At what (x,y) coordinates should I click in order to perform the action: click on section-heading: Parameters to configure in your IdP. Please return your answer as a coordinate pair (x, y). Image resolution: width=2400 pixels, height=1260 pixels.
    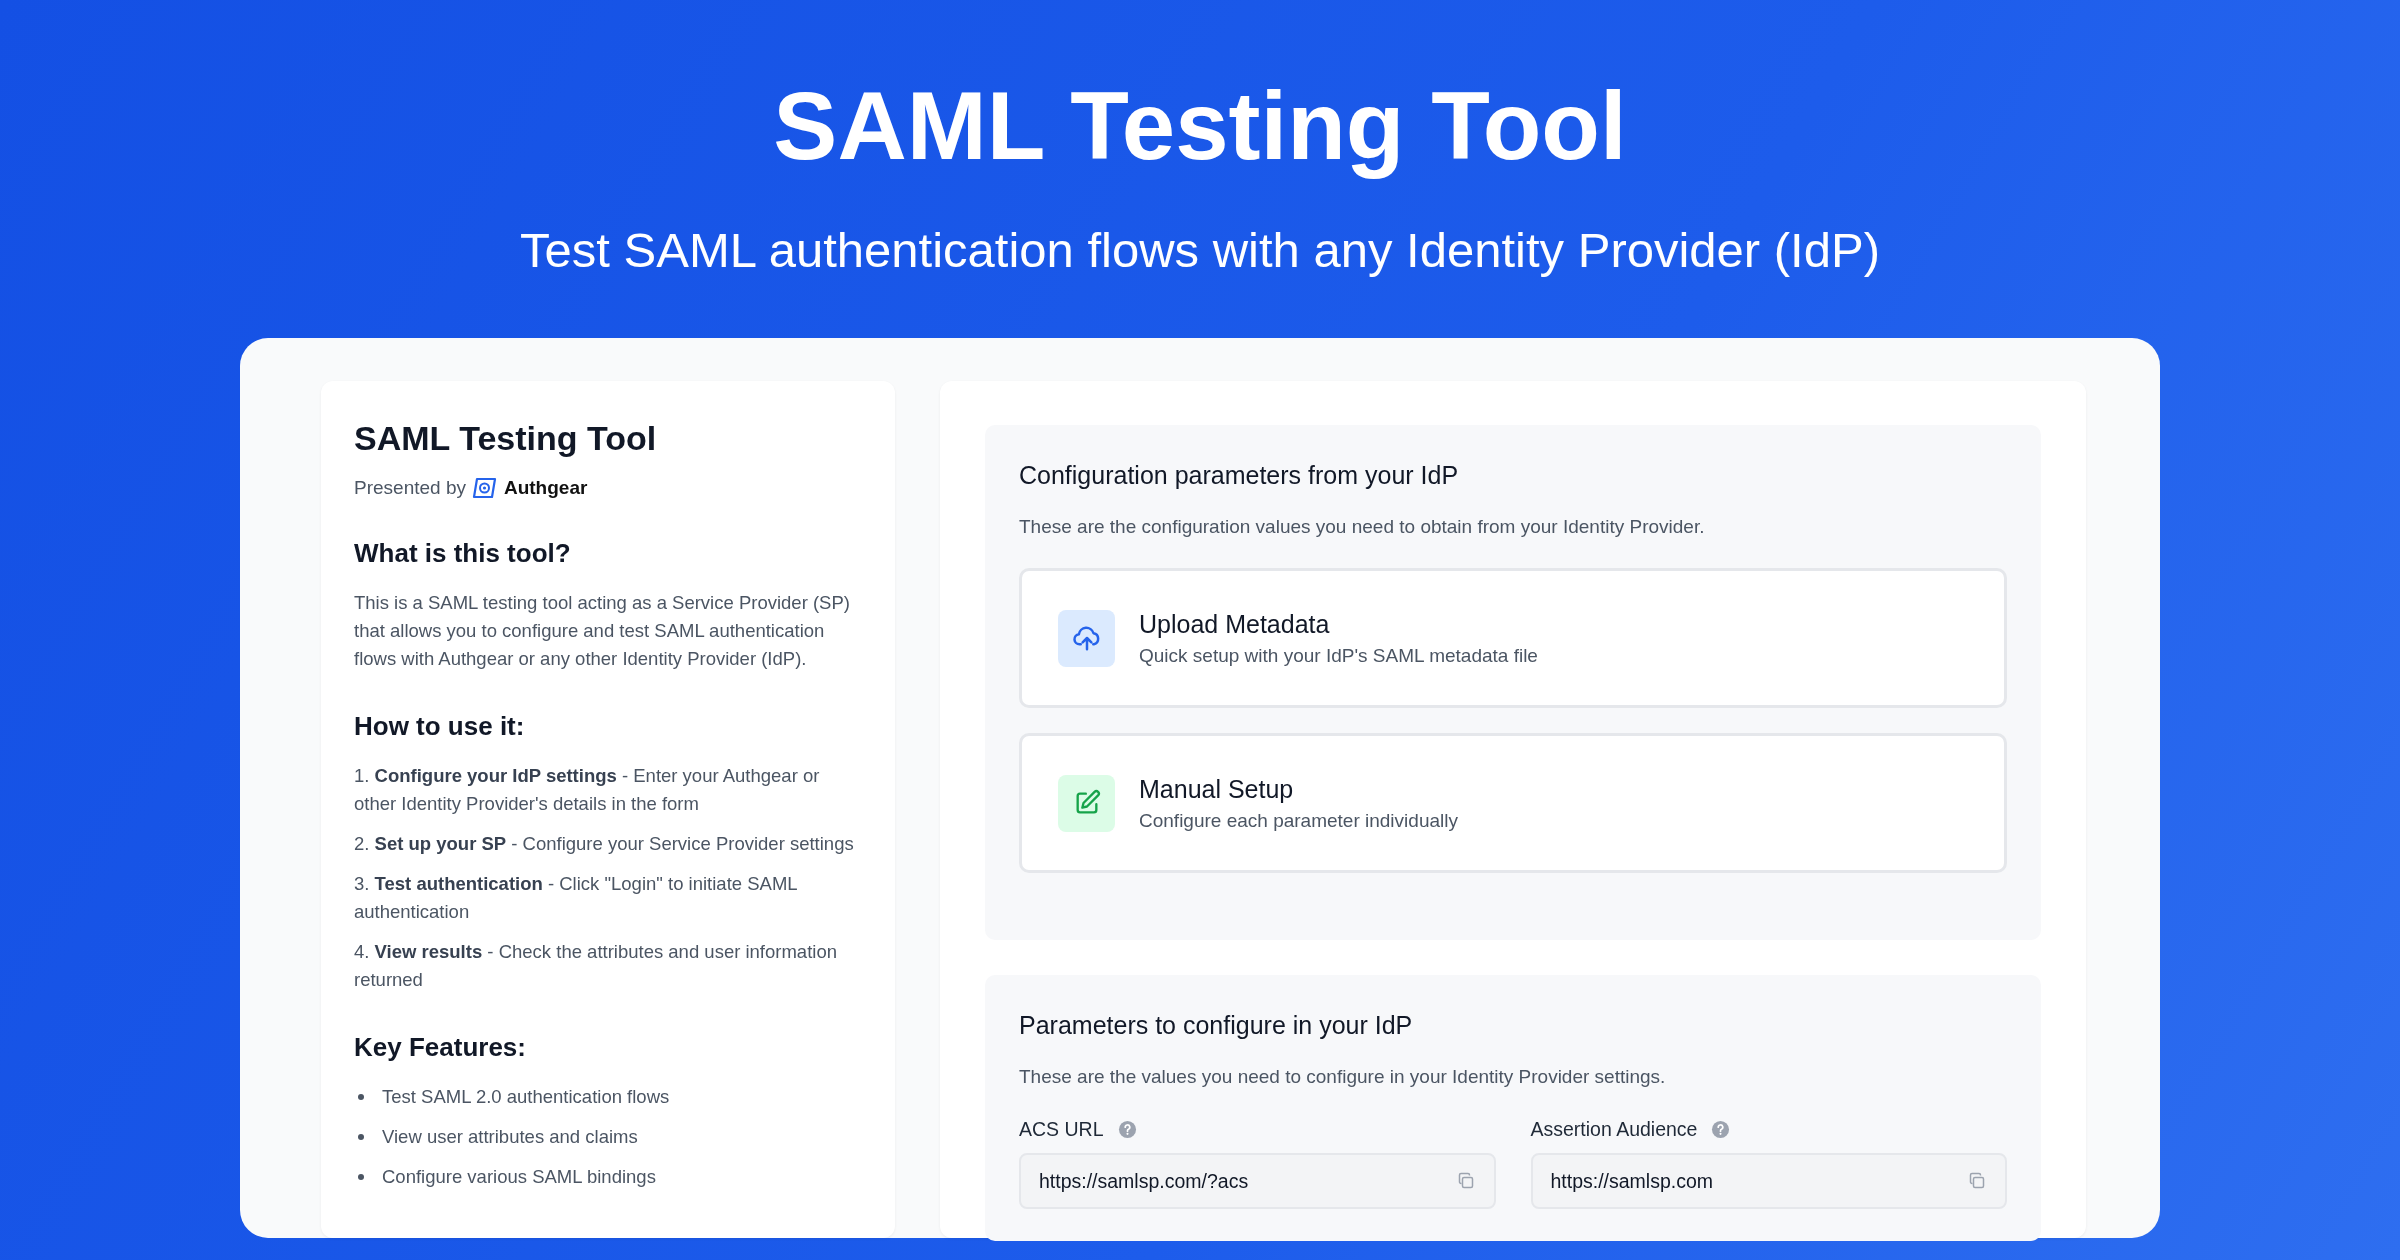
    Looking at the image, I should click on (1216, 1025).